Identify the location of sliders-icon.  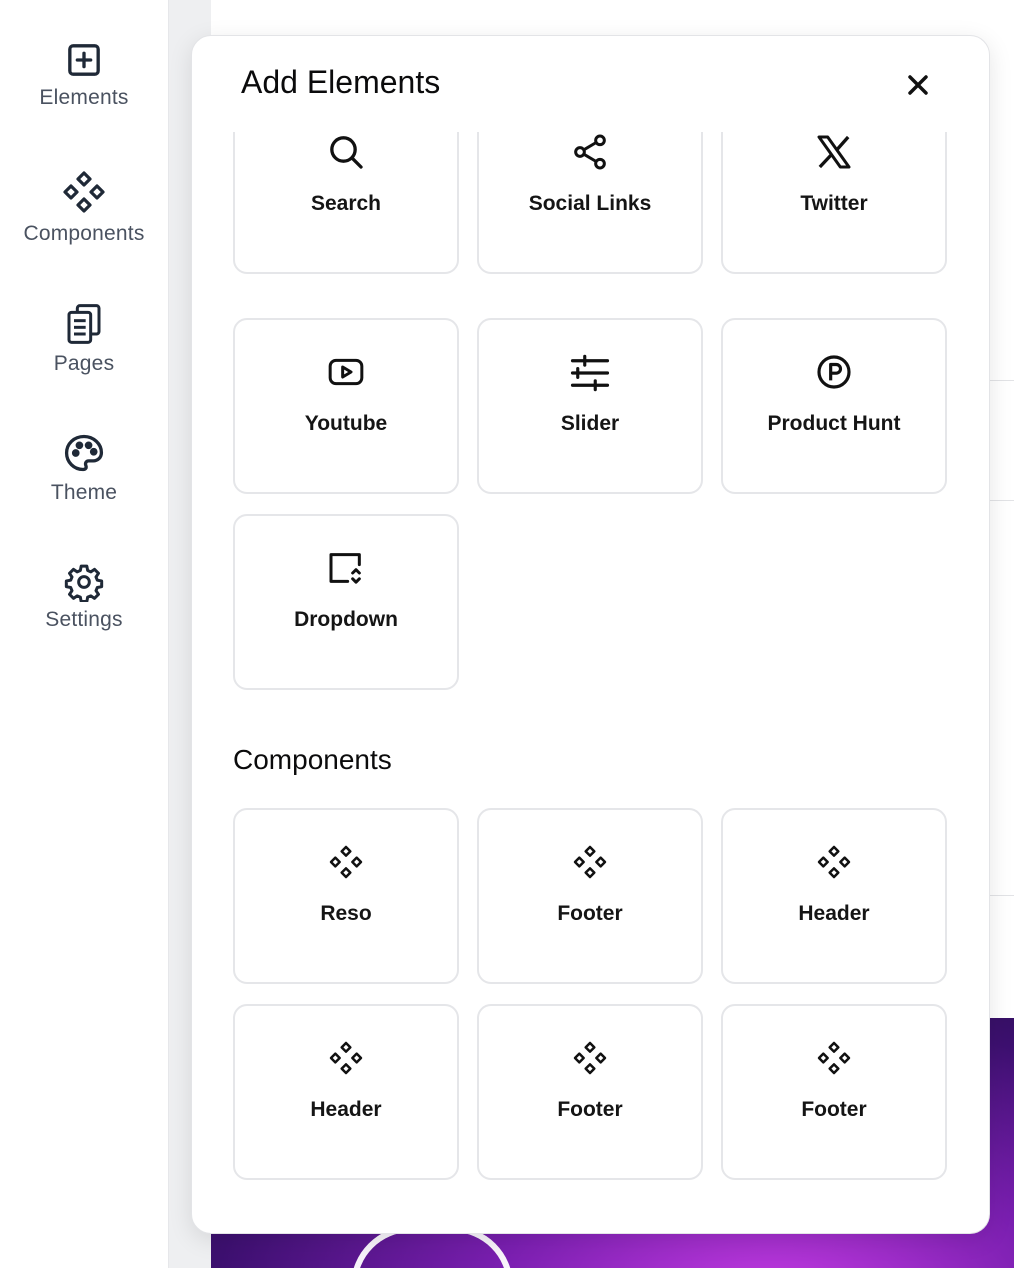
(590, 373).